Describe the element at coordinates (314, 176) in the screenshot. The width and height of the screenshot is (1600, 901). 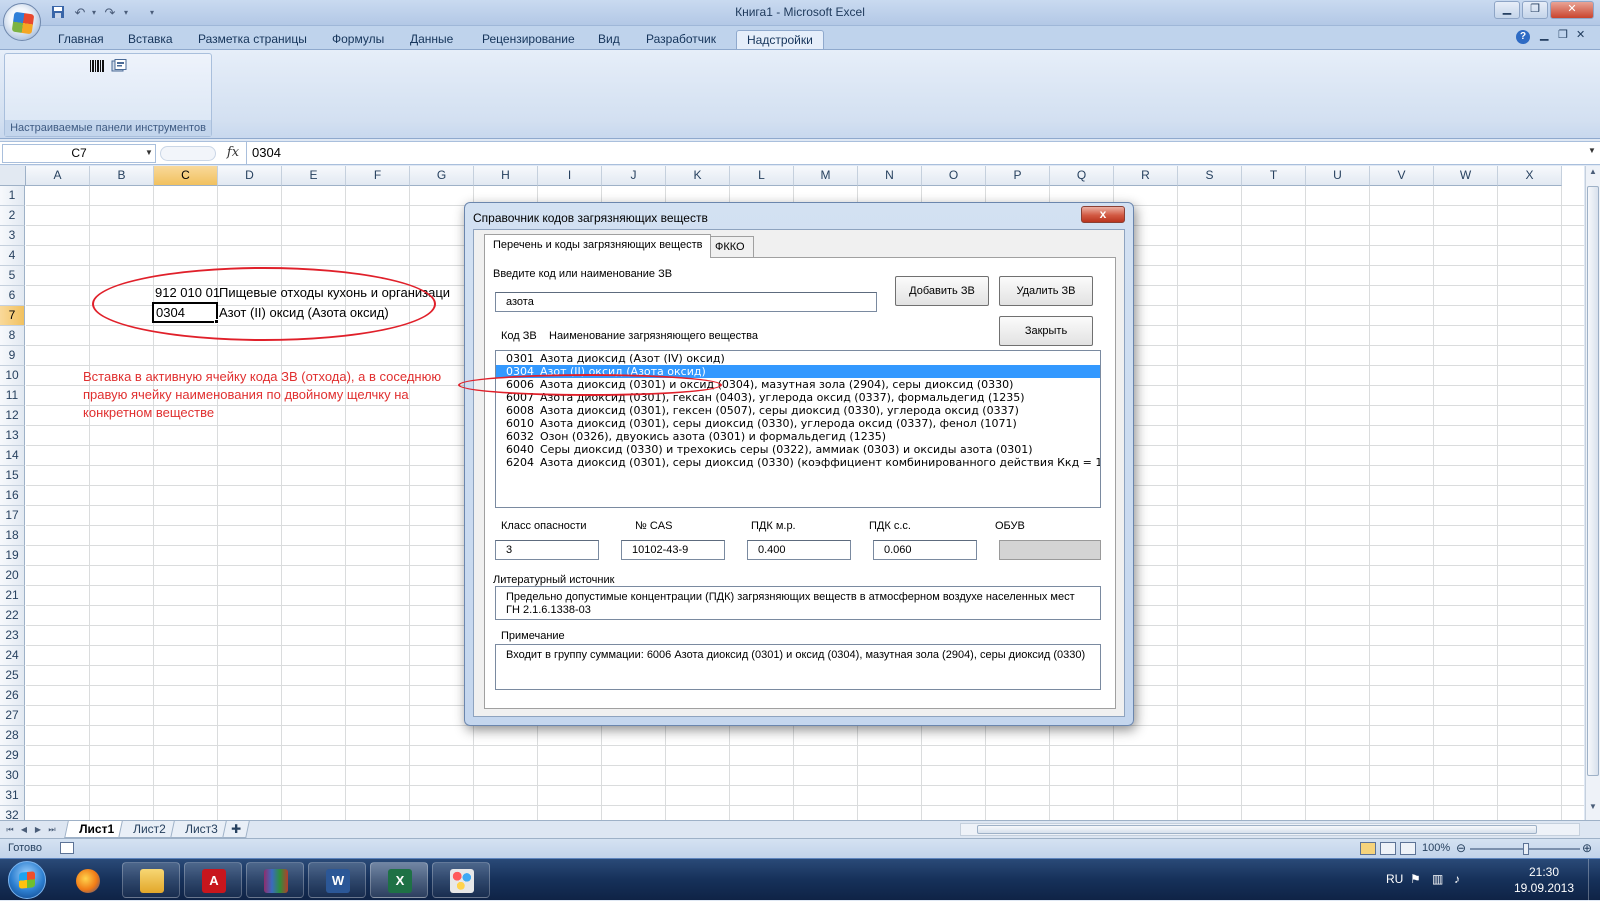
I see `column-header-e: E` at that location.